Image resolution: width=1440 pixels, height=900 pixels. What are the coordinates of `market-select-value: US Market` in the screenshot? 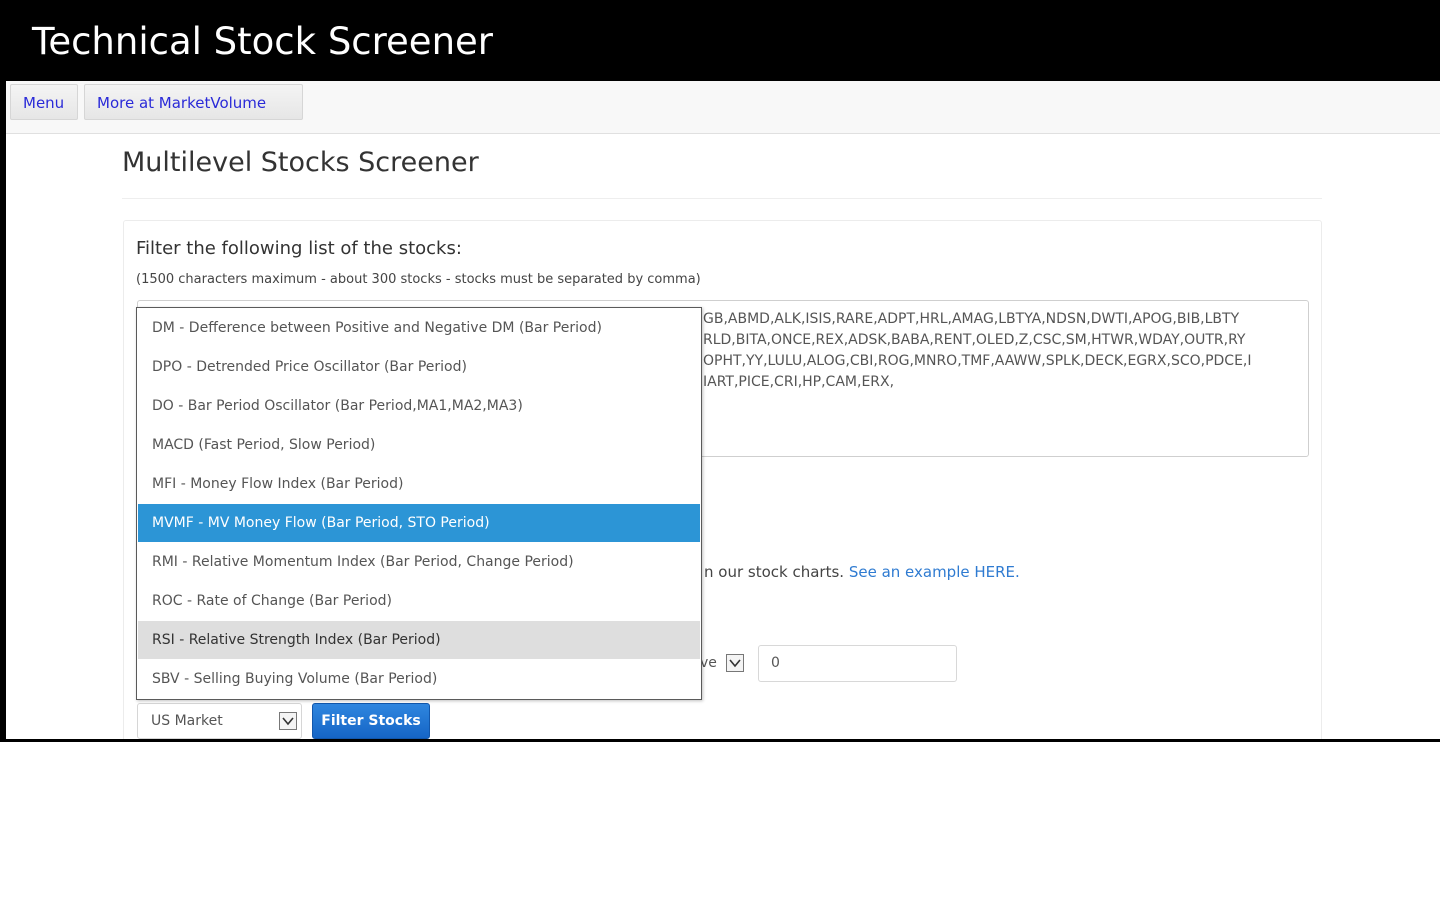 It's located at (187, 721).